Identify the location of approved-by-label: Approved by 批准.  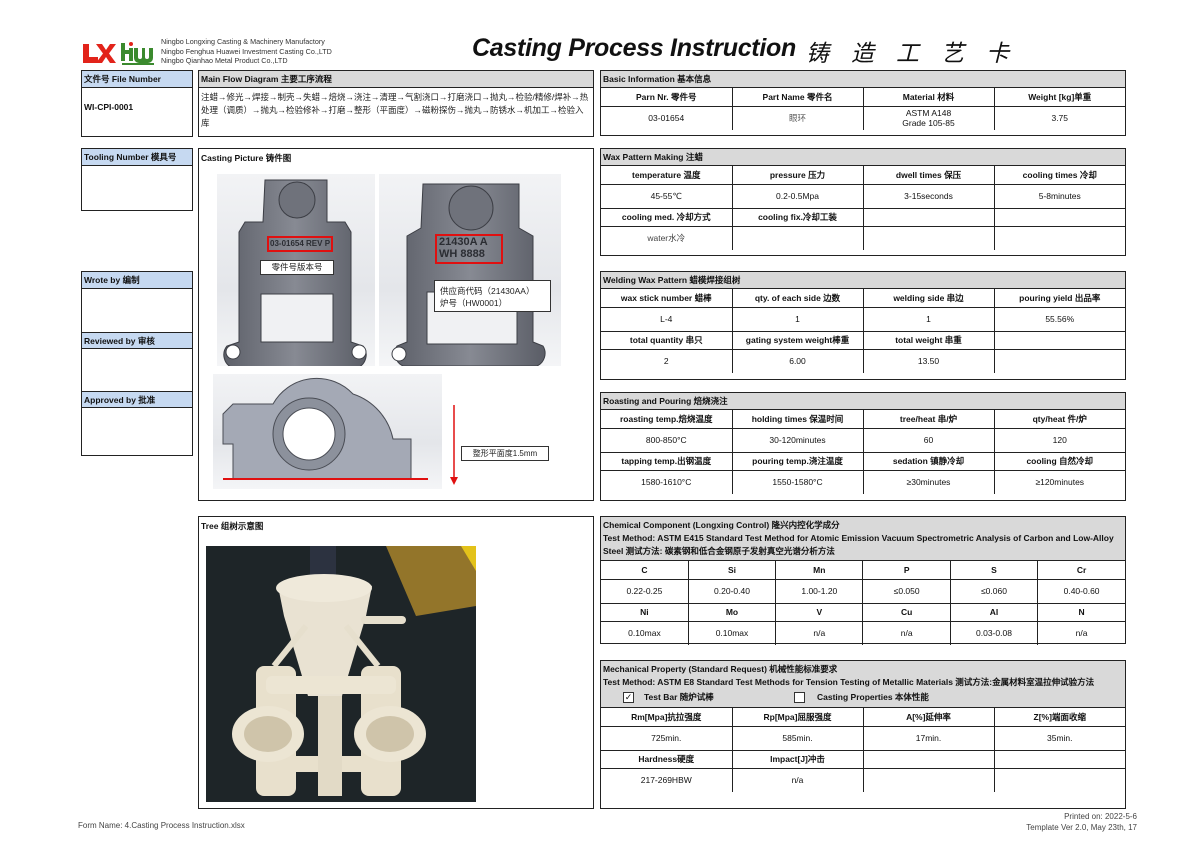
(137, 399).